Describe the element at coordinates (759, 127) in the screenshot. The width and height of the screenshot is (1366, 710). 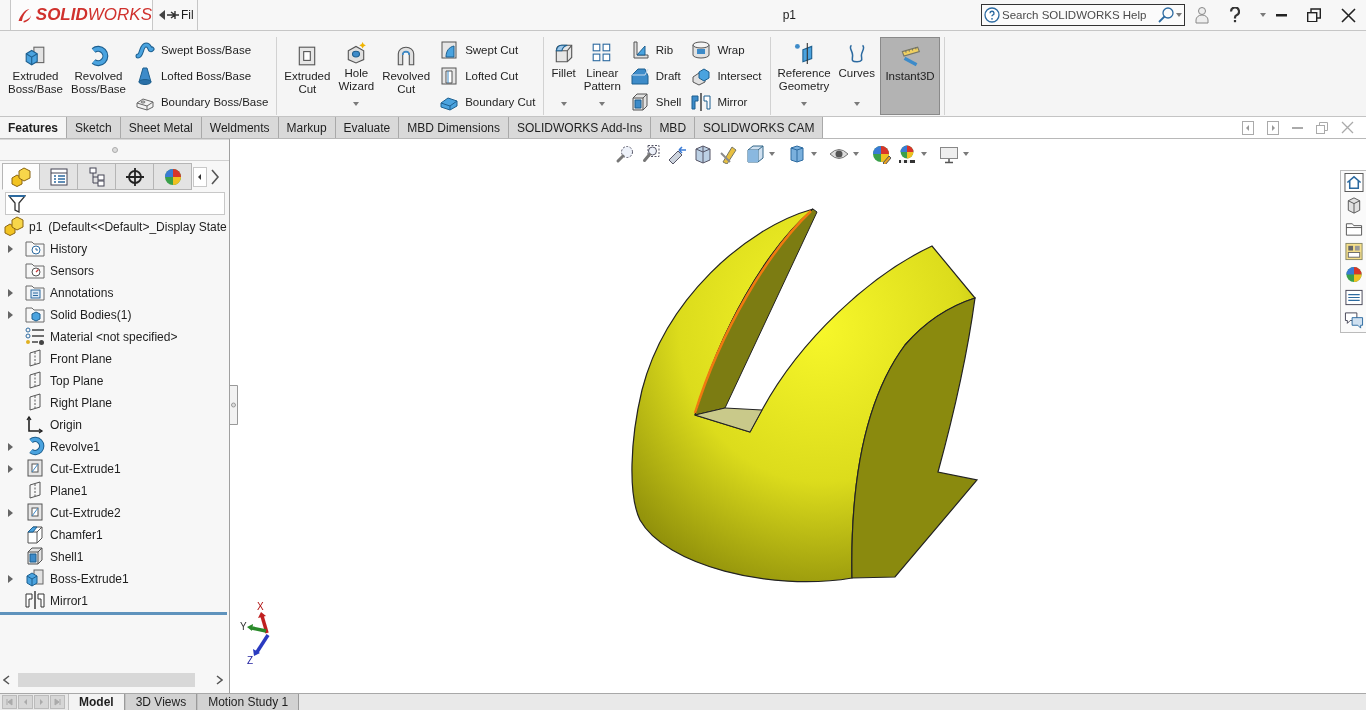
I see `tab: SOLIDWORKS CAM` at that location.